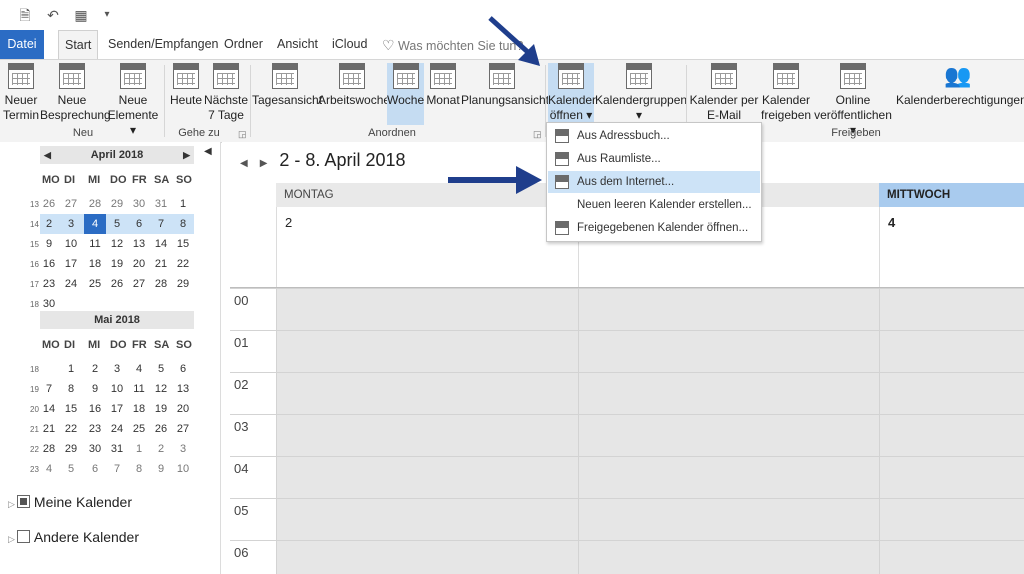  I want to click on open-calendar-button: Kalender öffnen ▾, so click(572, 95).